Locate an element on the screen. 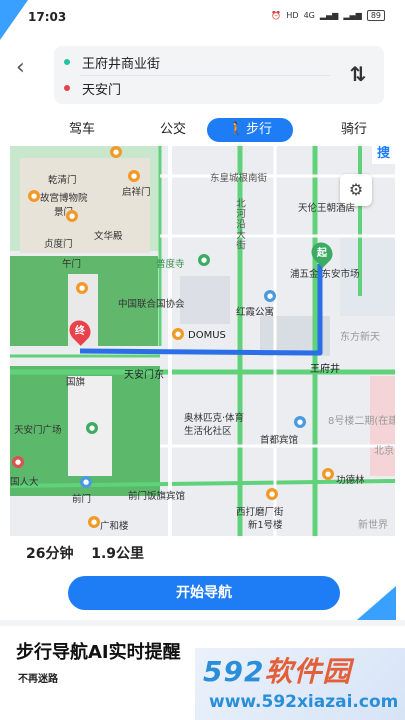 Image resolution: width=405 pixels, height=720 pixels. map-label-xinyi: 新1号楼 is located at coordinates (265, 525).